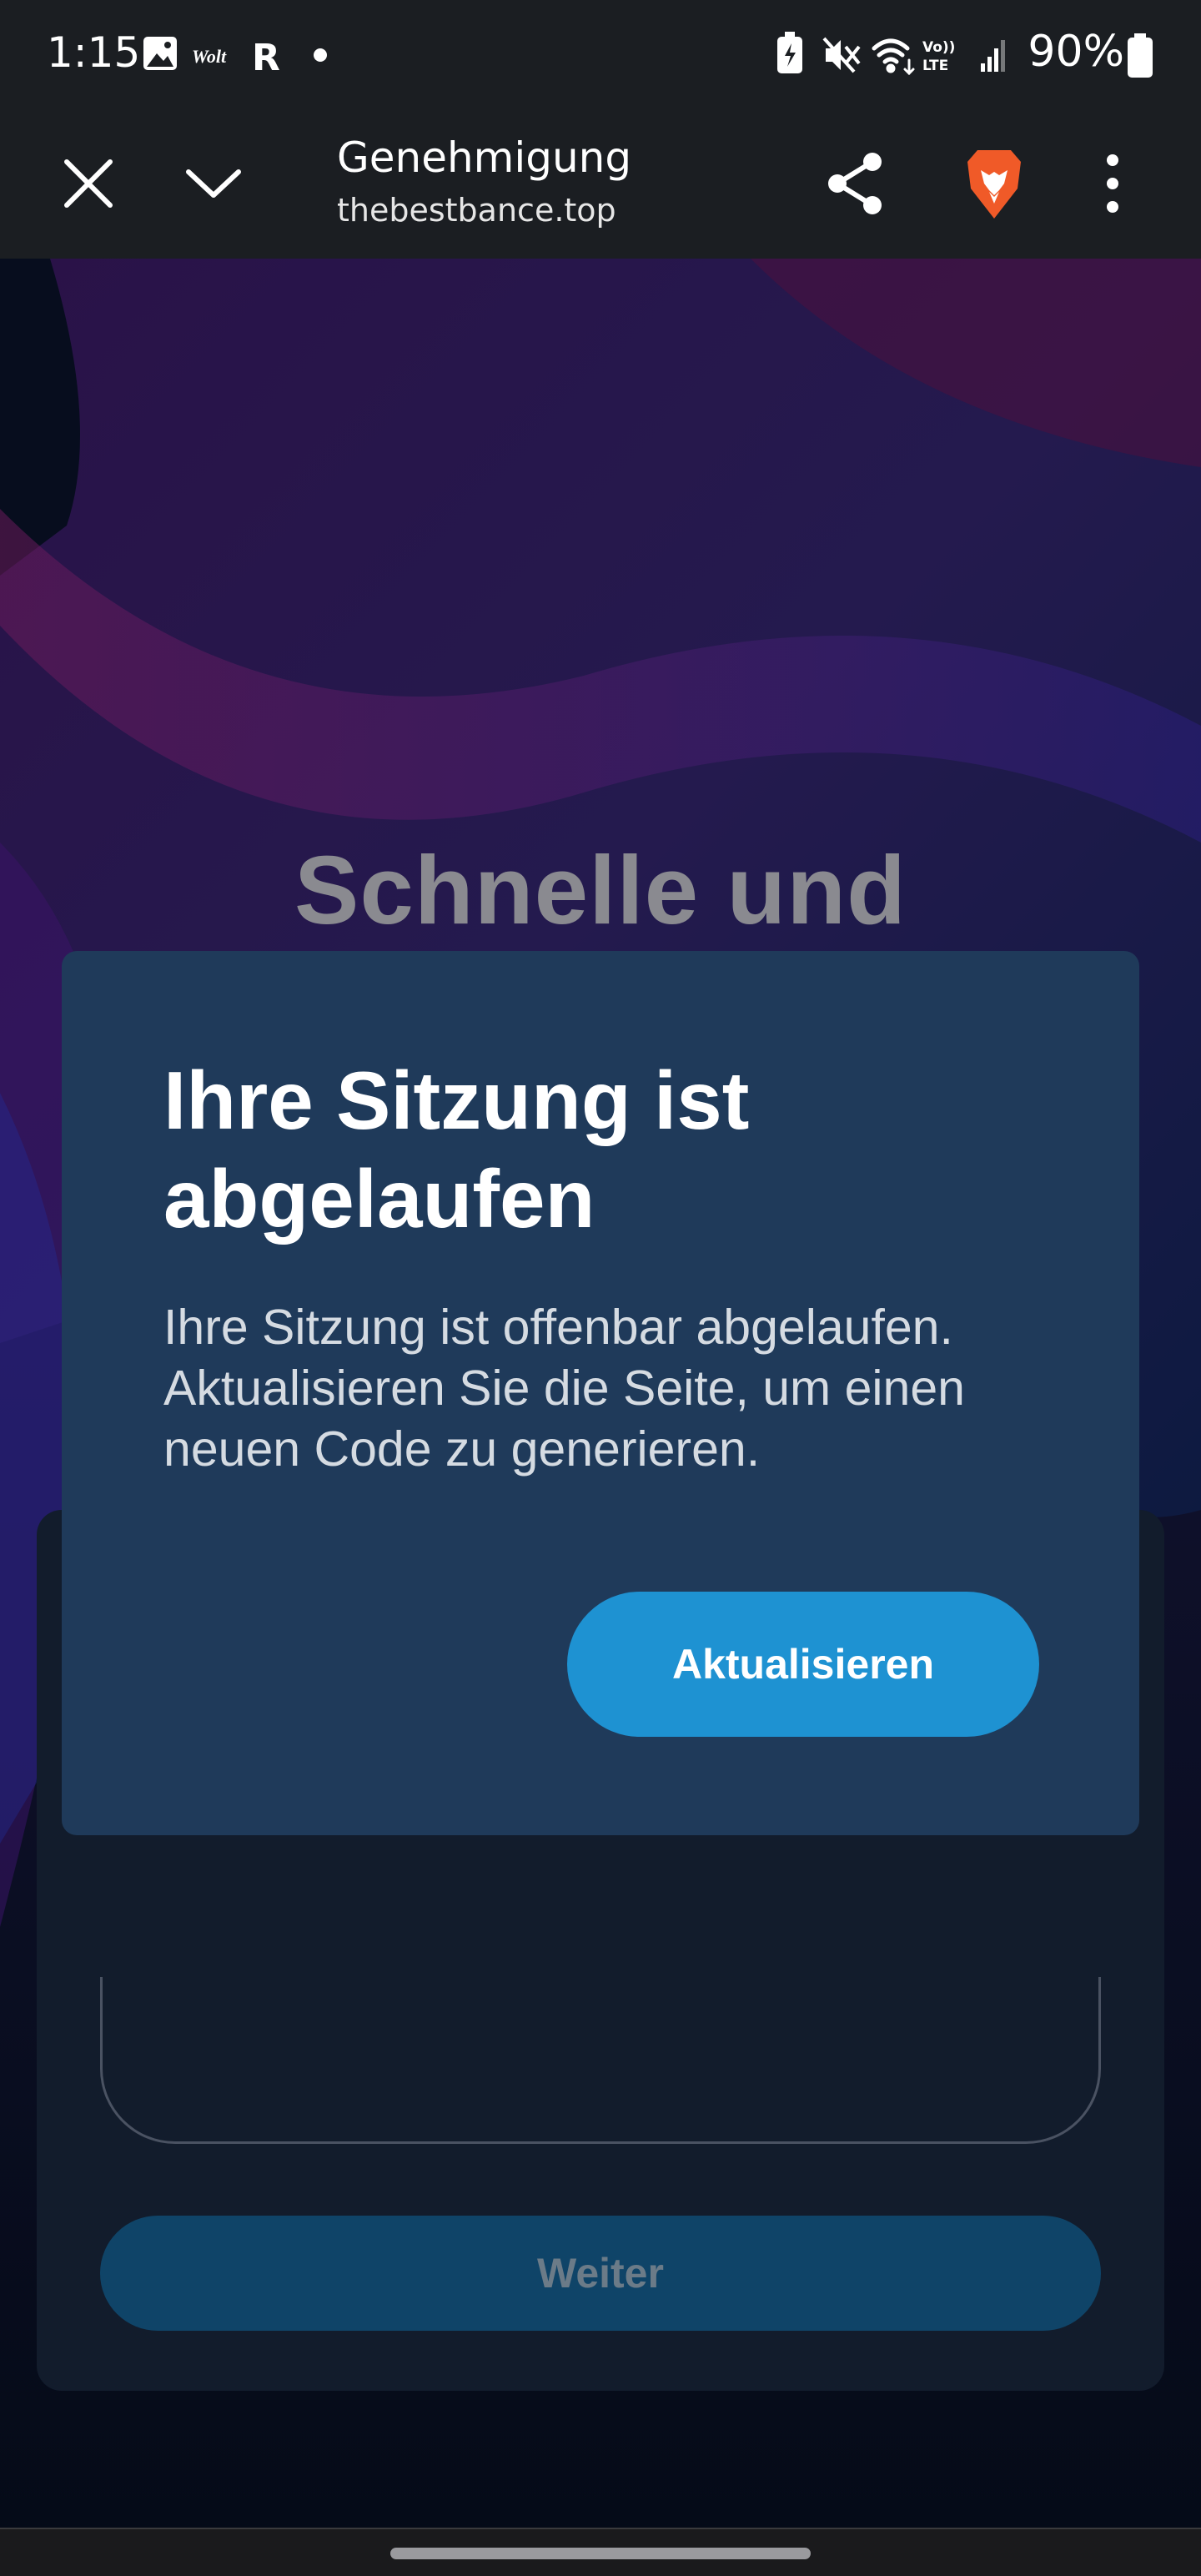  Describe the element at coordinates (601, 890) in the screenshot. I see `hero-heading: Schnelle und` at that location.